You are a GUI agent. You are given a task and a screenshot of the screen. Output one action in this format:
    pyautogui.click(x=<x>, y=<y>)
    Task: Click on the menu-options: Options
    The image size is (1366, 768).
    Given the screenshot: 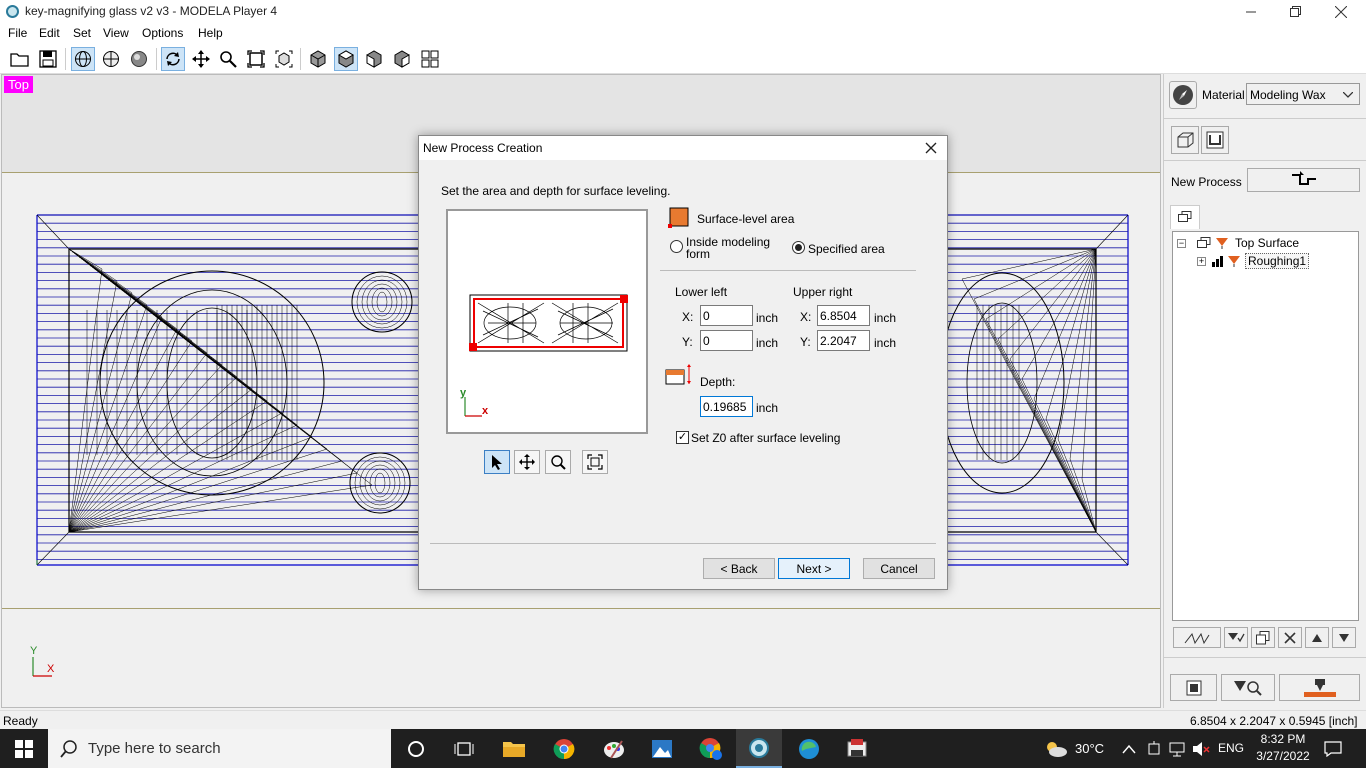 What is the action you would take?
    pyautogui.click(x=162, y=33)
    